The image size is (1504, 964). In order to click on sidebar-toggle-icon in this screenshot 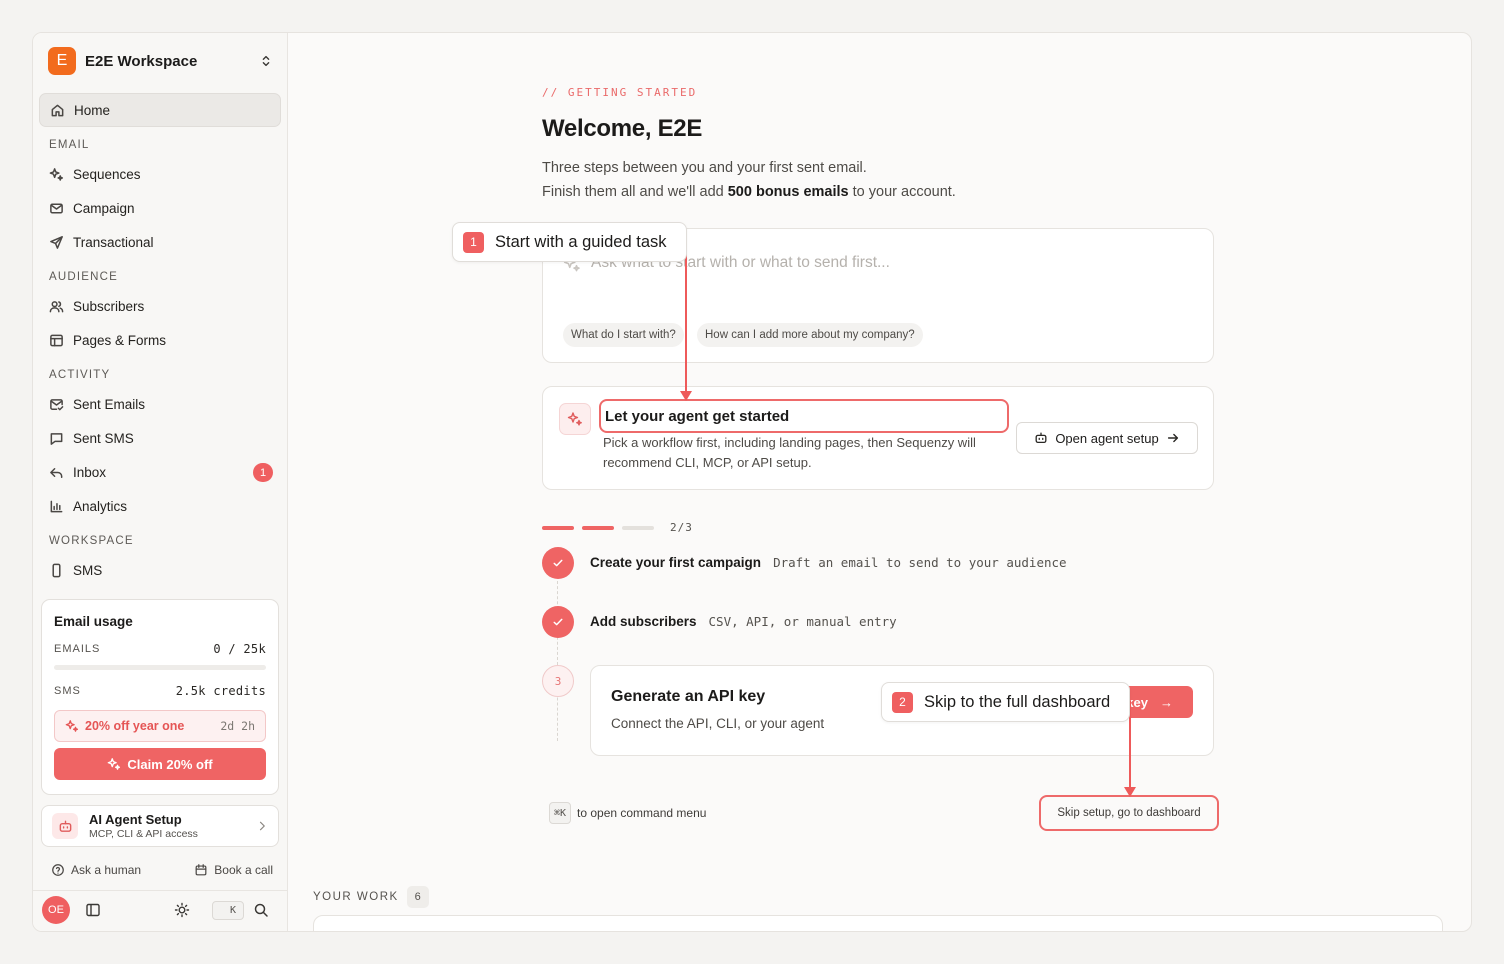, I will do `click(93, 910)`.